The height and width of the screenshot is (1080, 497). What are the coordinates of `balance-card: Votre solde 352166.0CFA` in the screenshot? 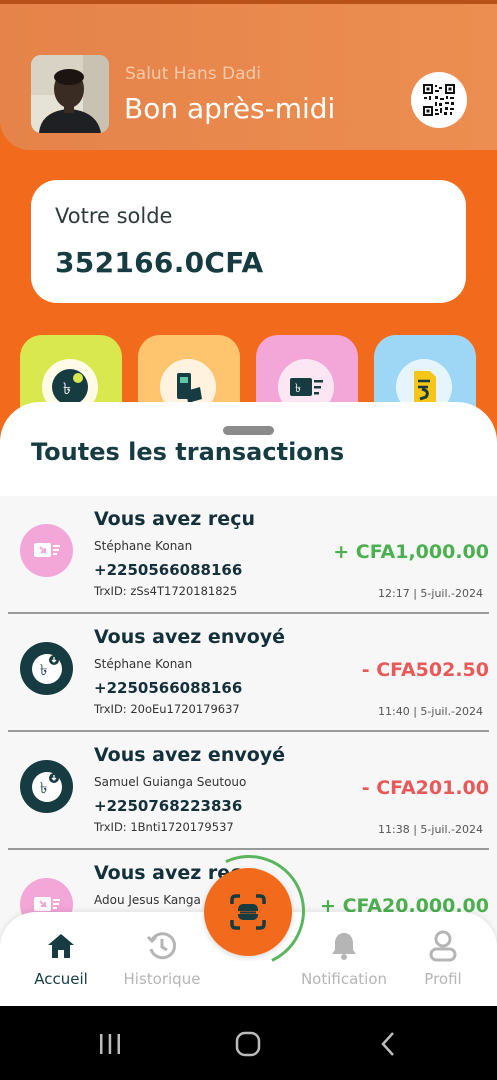 It's located at (248, 241).